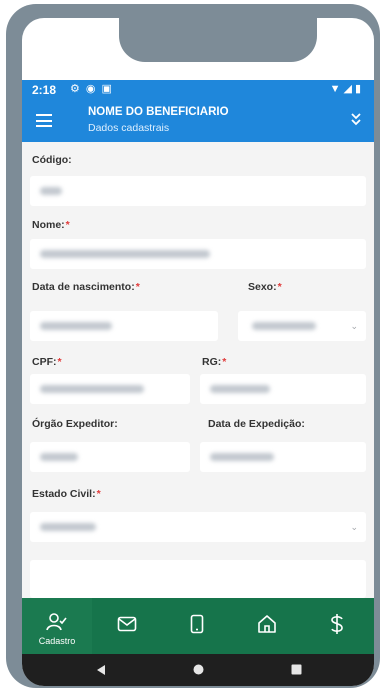 The height and width of the screenshot is (693, 388). What do you see at coordinates (56, 622) in the screenshot?
I see `person-check-icon` at bounding box center [56, 622].